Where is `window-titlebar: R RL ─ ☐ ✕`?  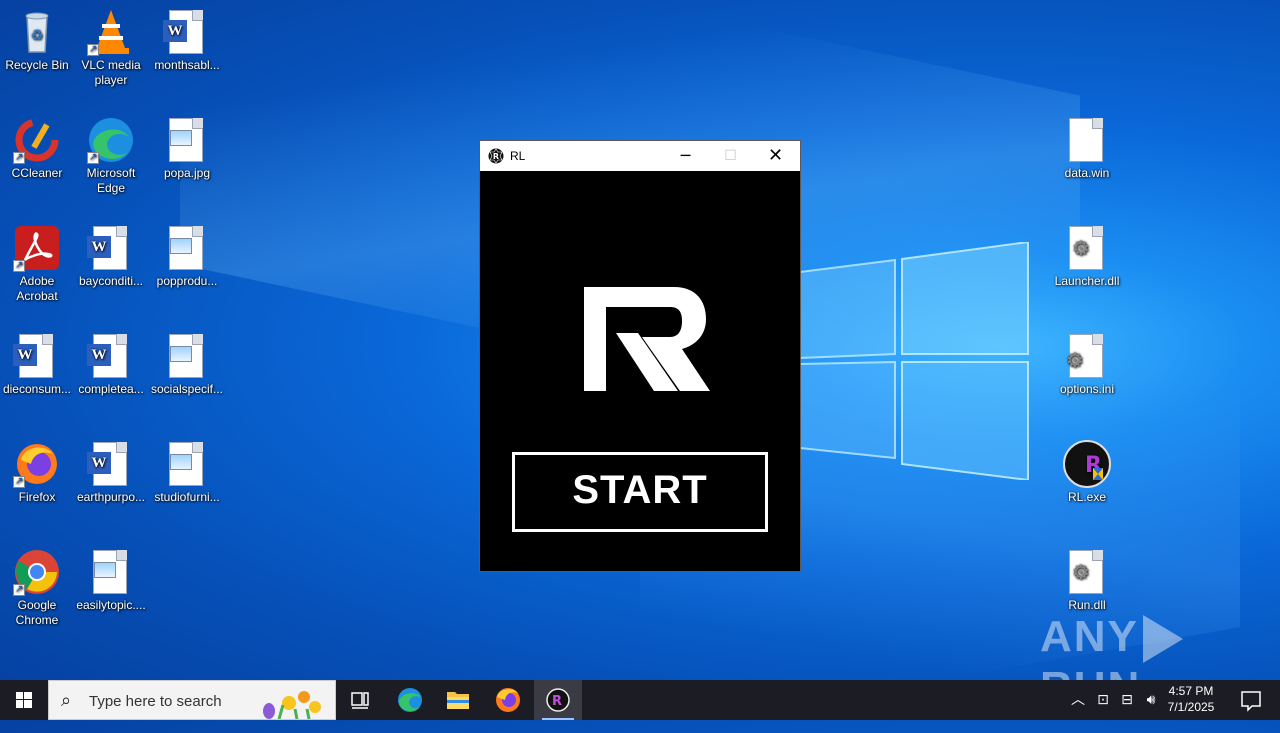
window-titlebar: R RL ─ ☐ ✕ is located at coordinates (640, 156).